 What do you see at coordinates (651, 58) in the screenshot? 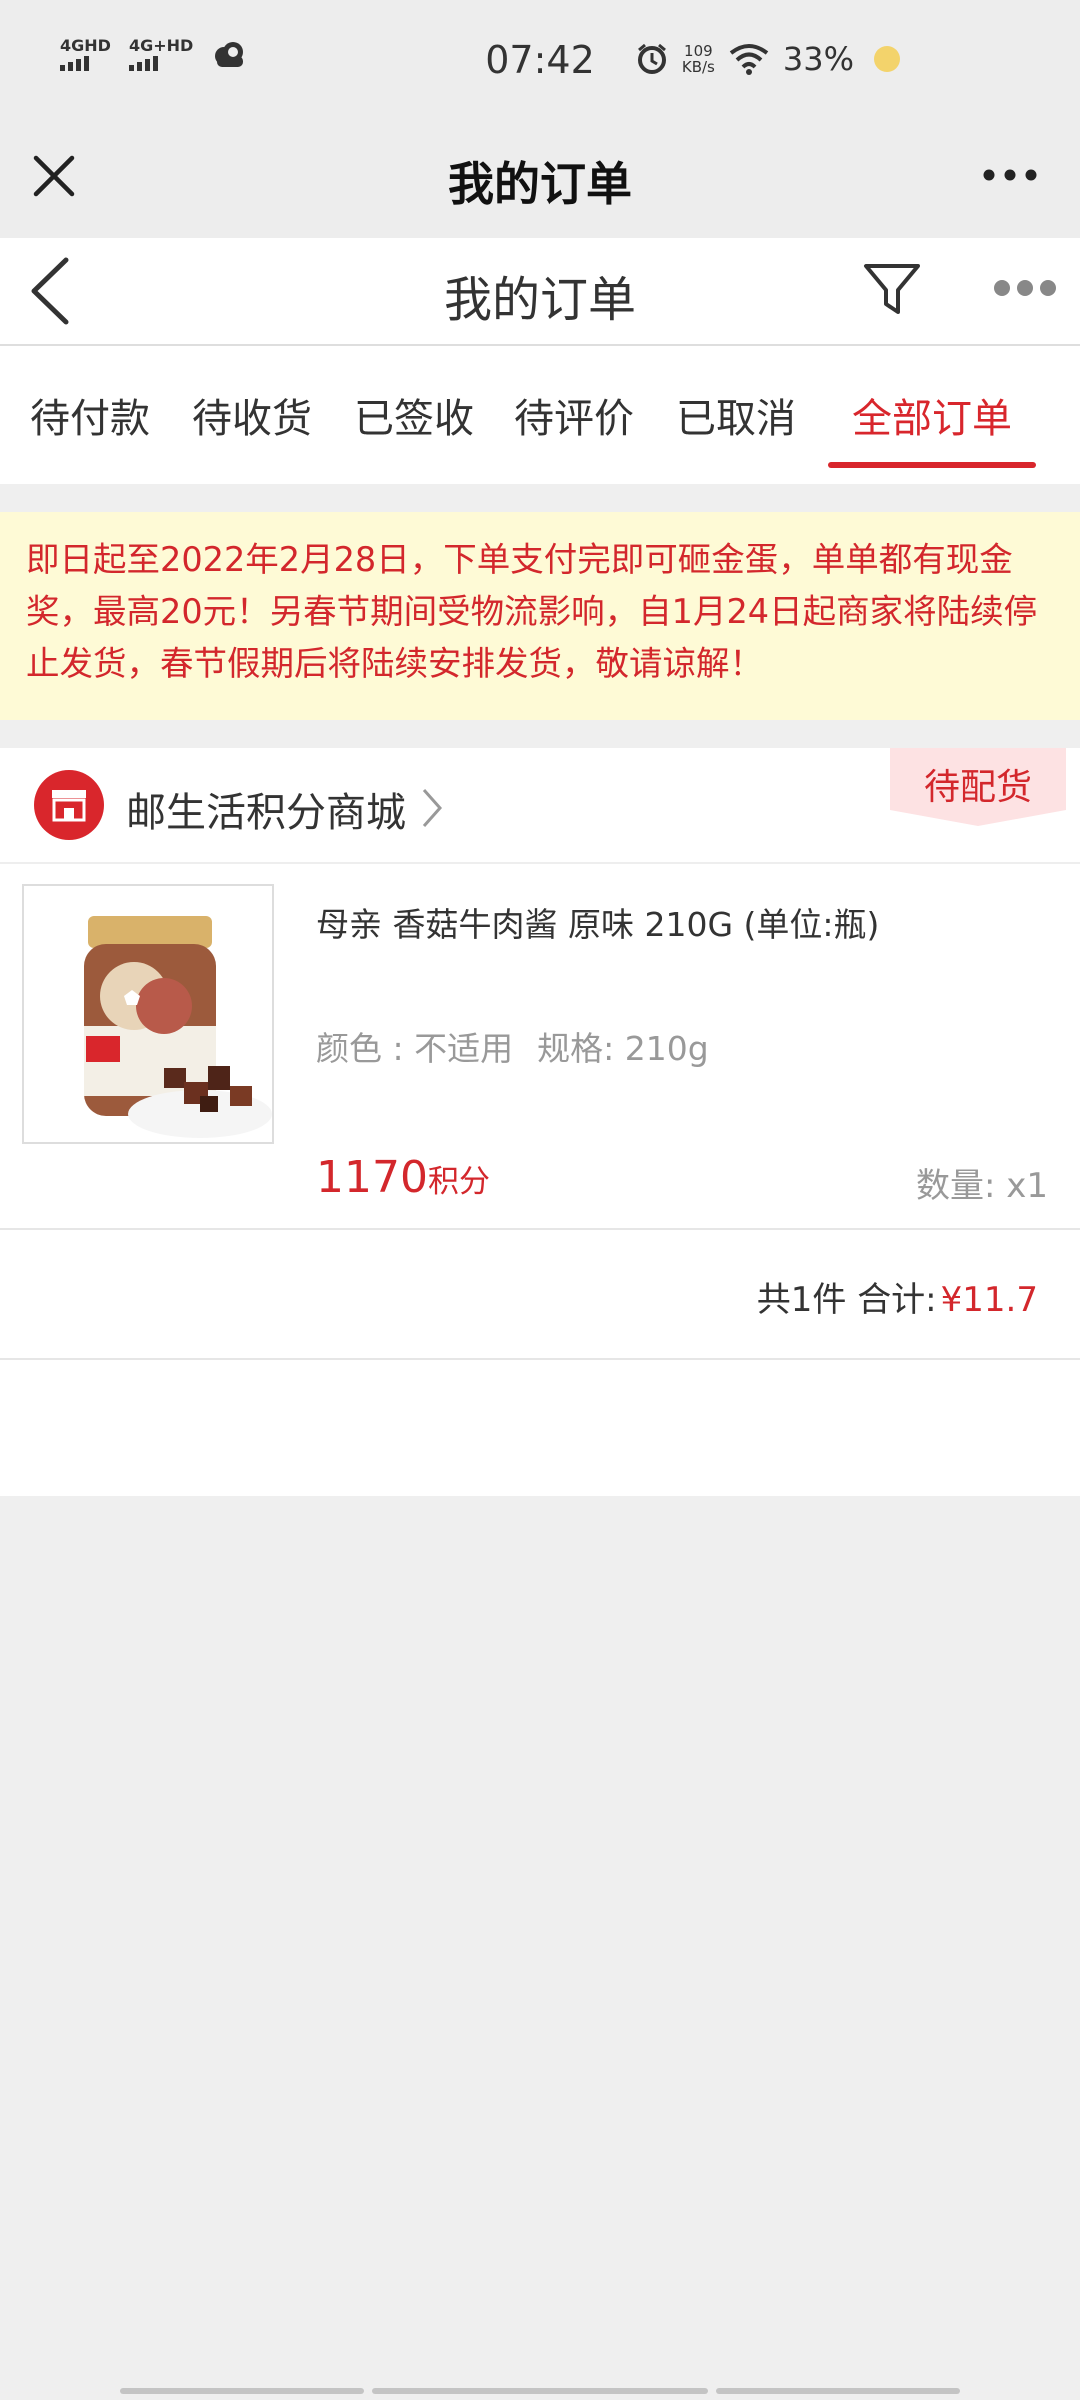
I see `alarm-icon` at bounding box center [651, 58].